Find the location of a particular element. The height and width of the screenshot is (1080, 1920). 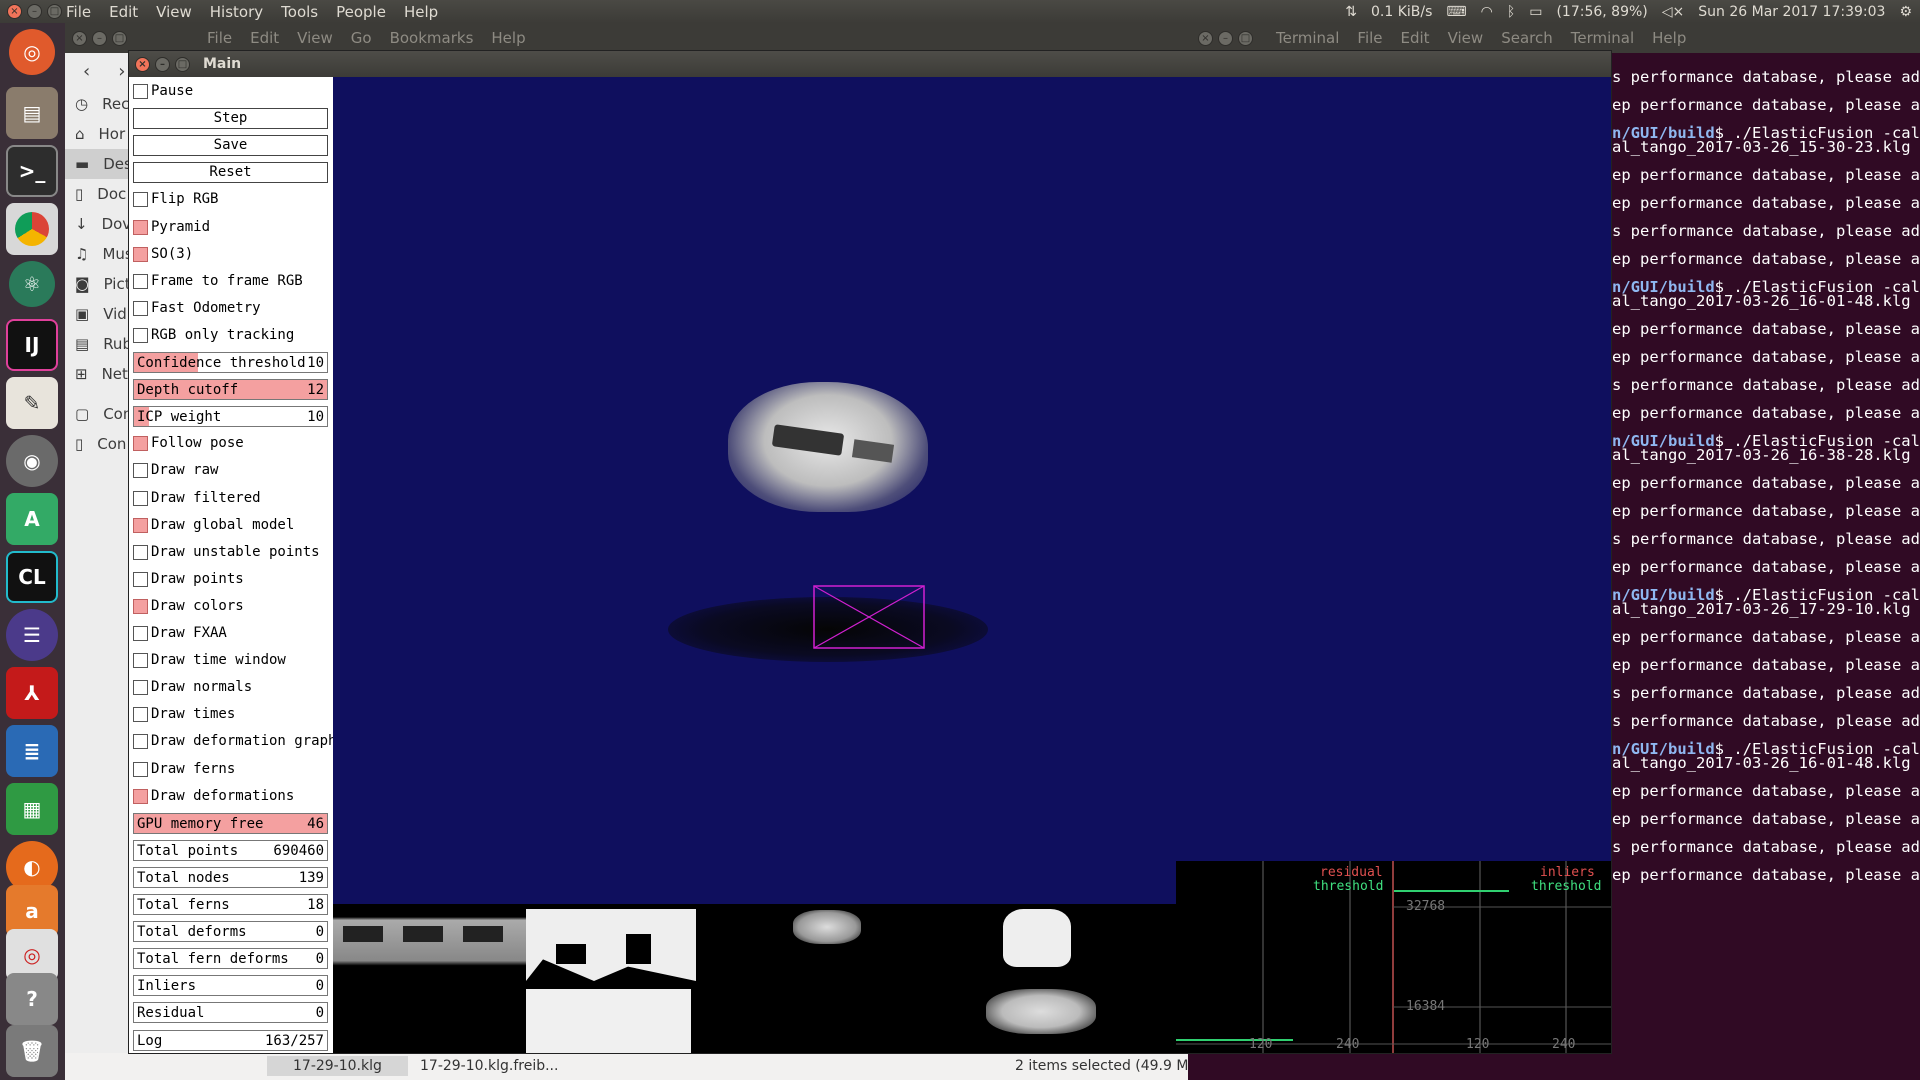

bluetooth-icon: ᛒ is located at coordinates (1511, 12).